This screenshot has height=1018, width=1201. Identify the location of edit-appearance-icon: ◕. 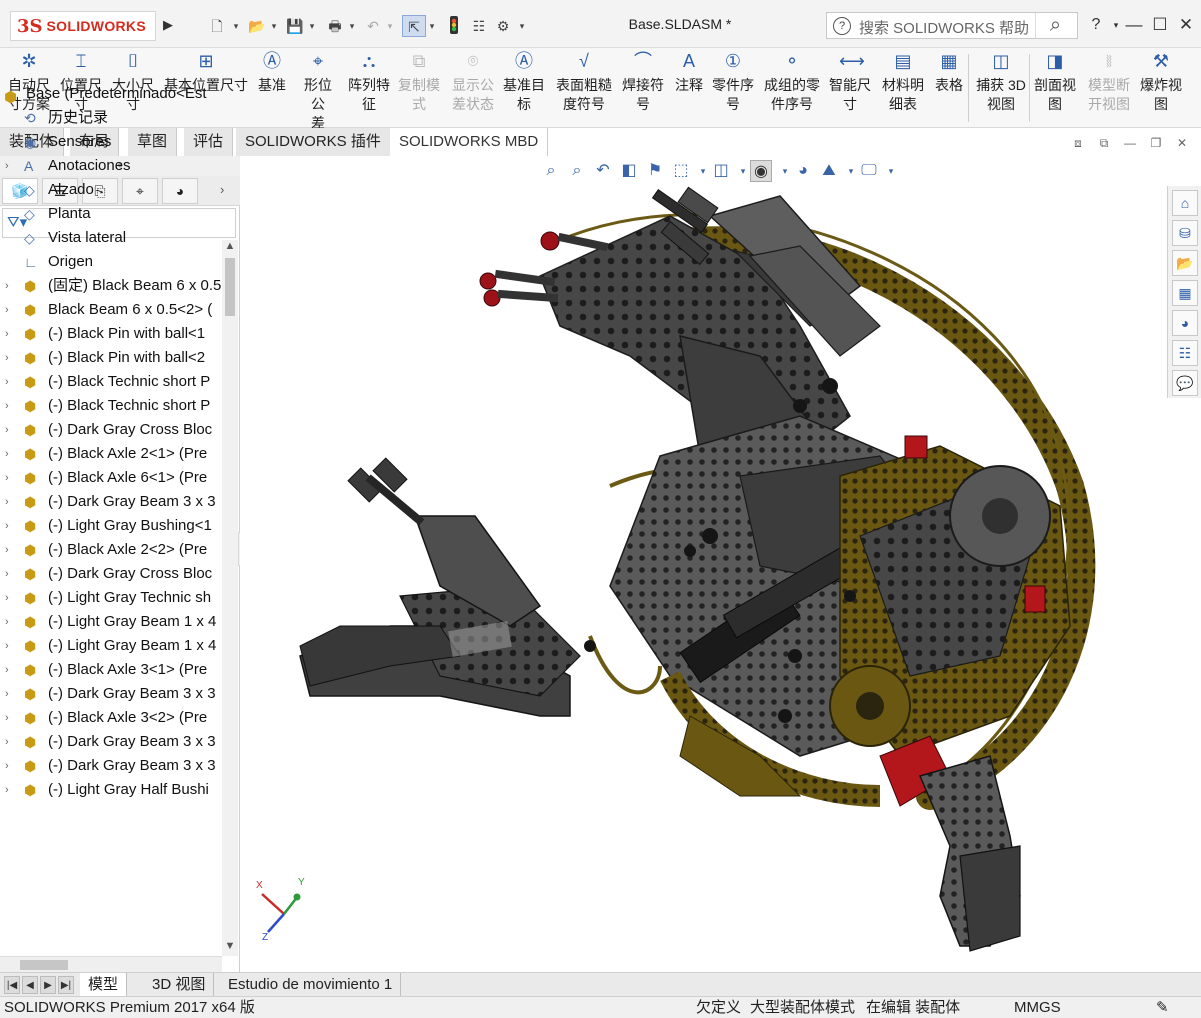
(803, 171).